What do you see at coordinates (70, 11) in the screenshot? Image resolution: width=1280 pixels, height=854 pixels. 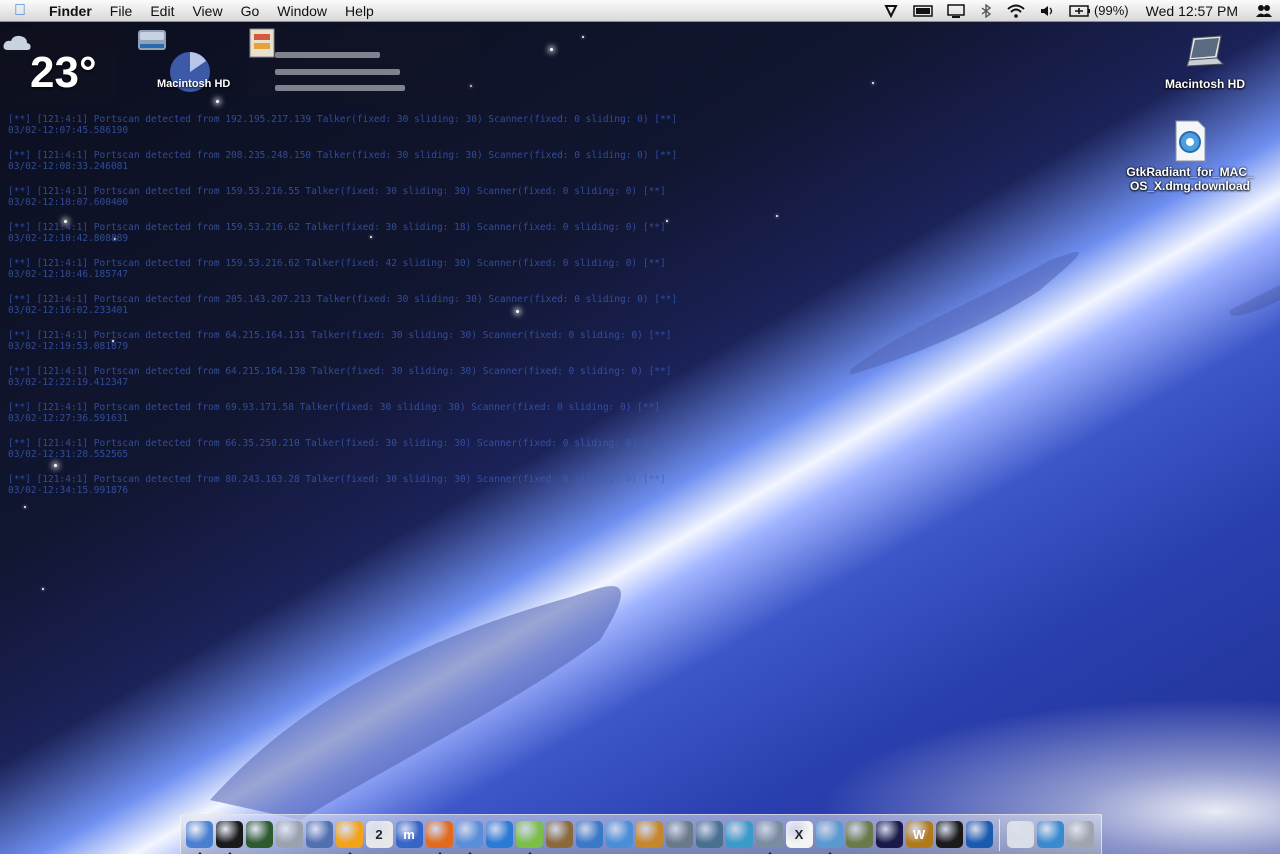 I see `menu-finder: Finder` at bounding box center [70, 11].